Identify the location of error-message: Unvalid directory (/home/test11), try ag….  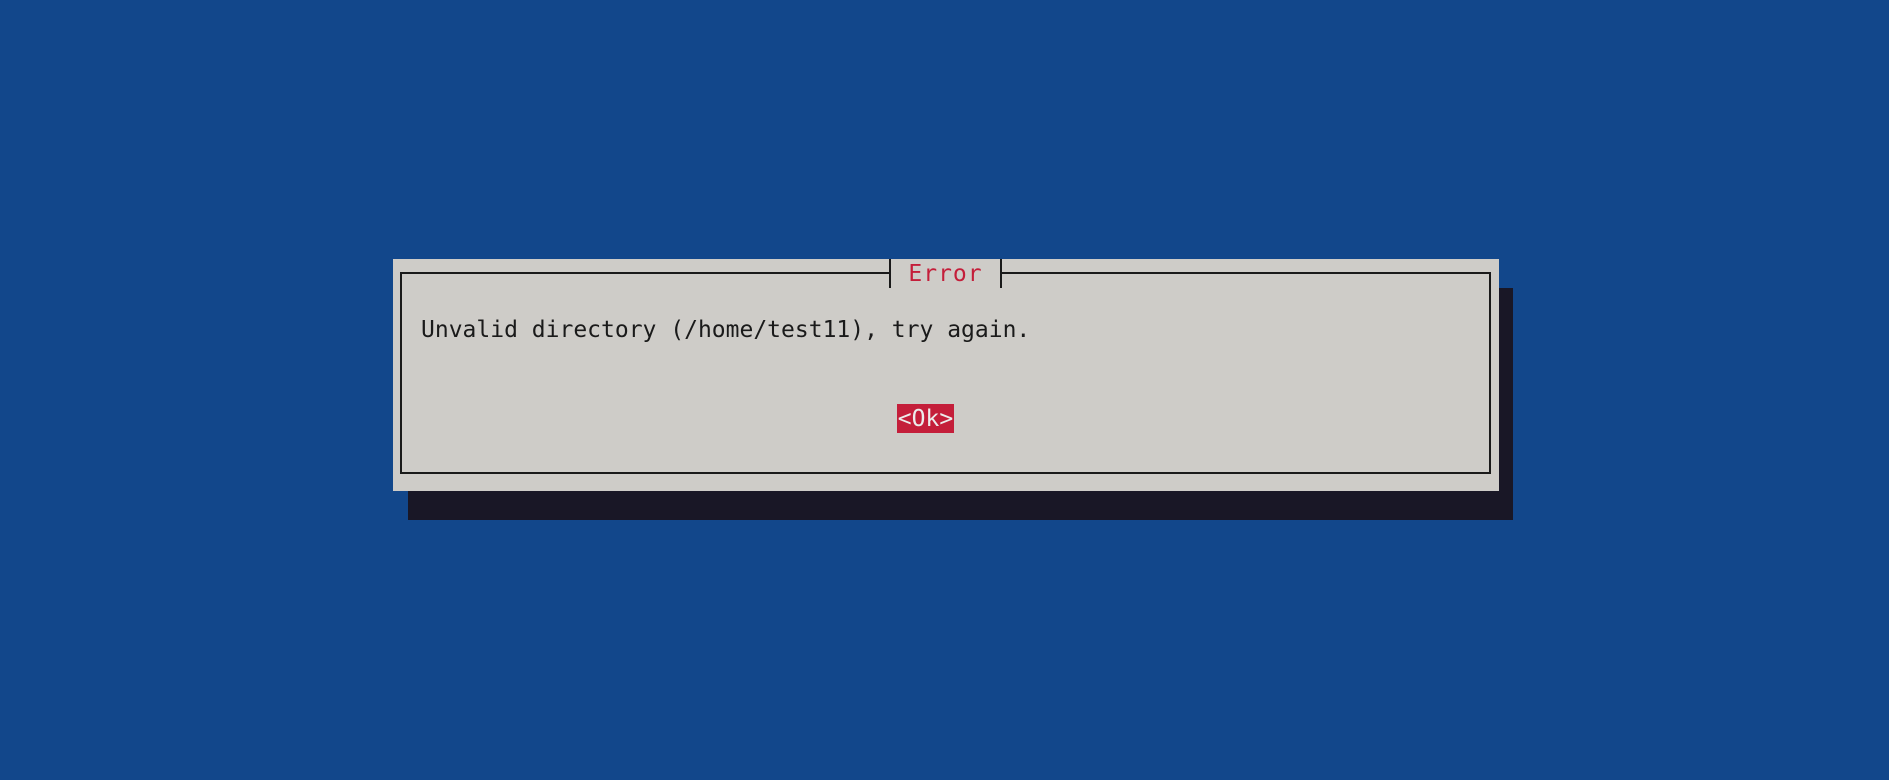
(726, 330).